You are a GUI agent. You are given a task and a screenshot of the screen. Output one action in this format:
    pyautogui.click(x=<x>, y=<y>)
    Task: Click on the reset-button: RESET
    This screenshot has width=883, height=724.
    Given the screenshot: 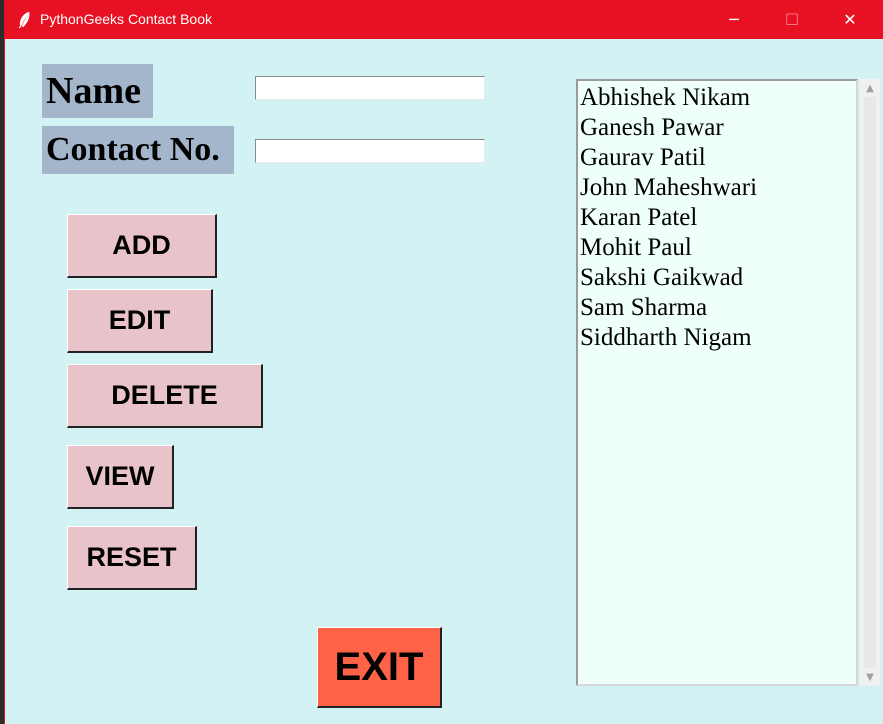 What is the action you would take?
    pyautogui.click(x=132, y=558)
    